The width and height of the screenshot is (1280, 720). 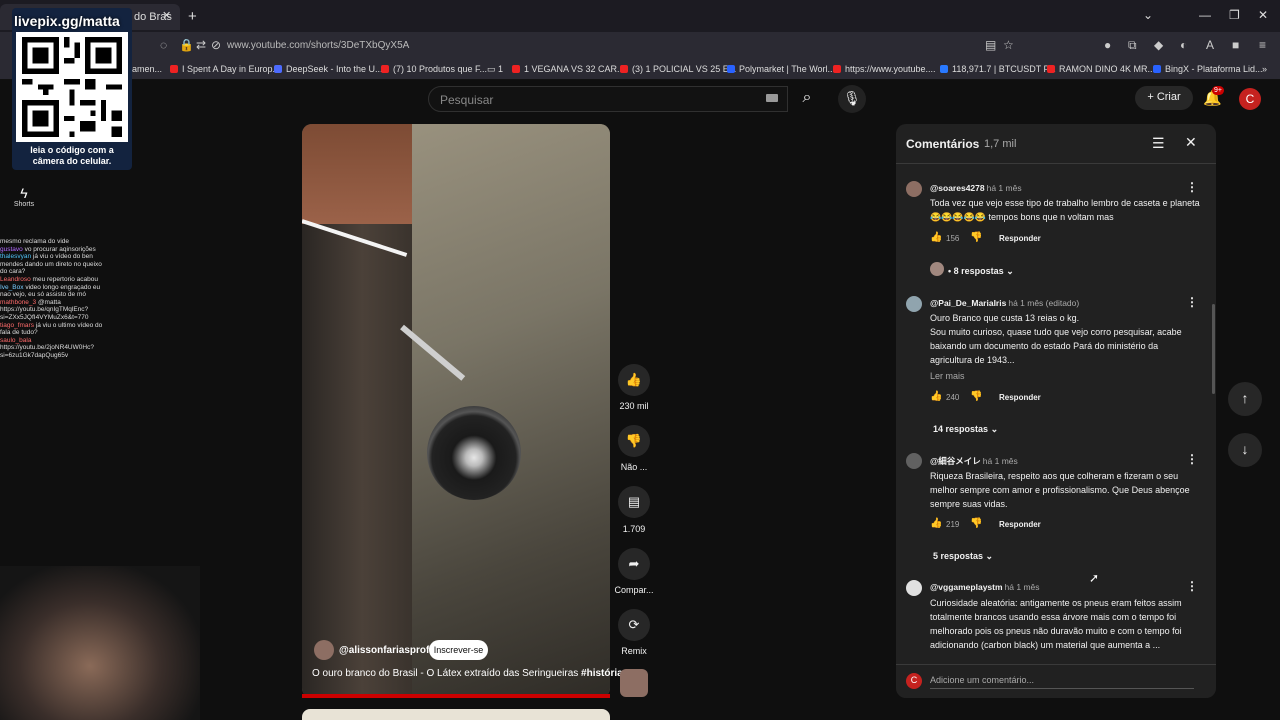 What do you see at coordinates (963, 556) in the screenshot?
I see `view-replies-button: 5 respostas ⌄` at bounding box center [963, 556].